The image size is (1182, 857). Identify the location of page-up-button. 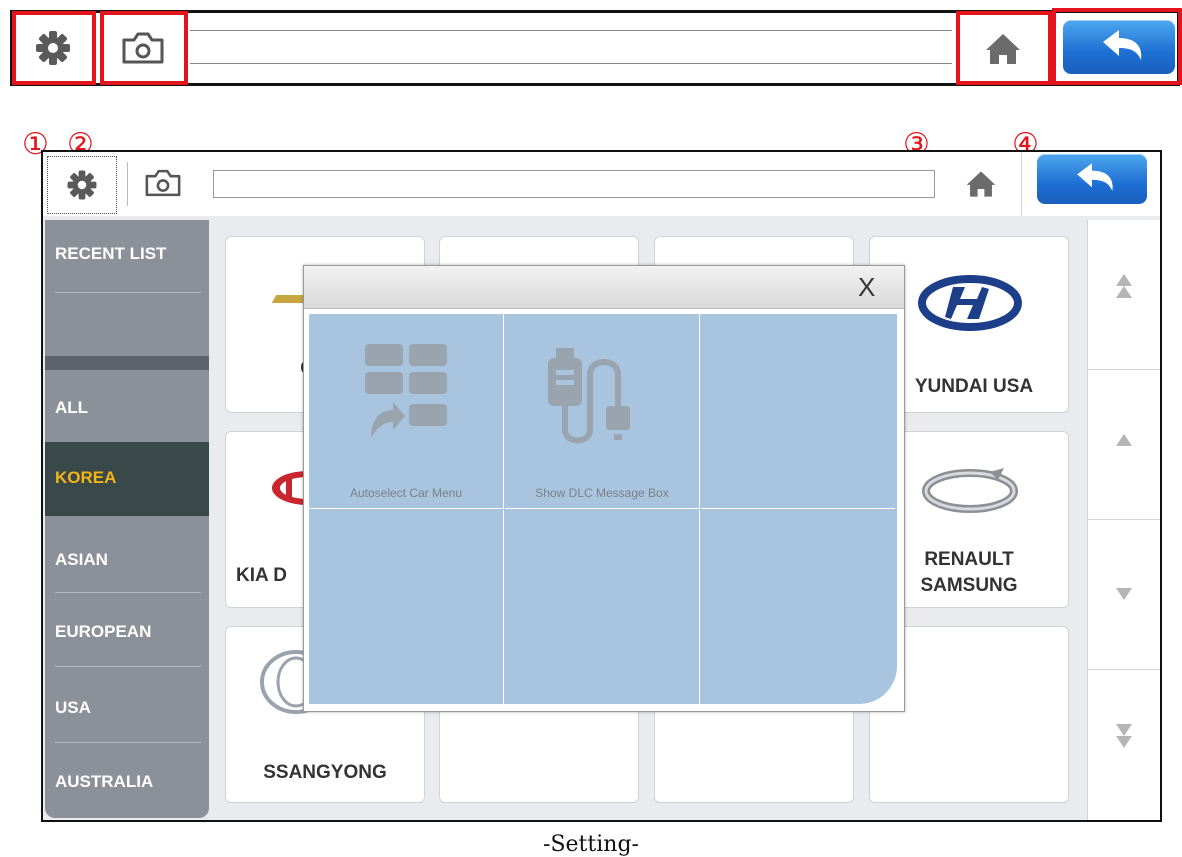
(1124, 295).